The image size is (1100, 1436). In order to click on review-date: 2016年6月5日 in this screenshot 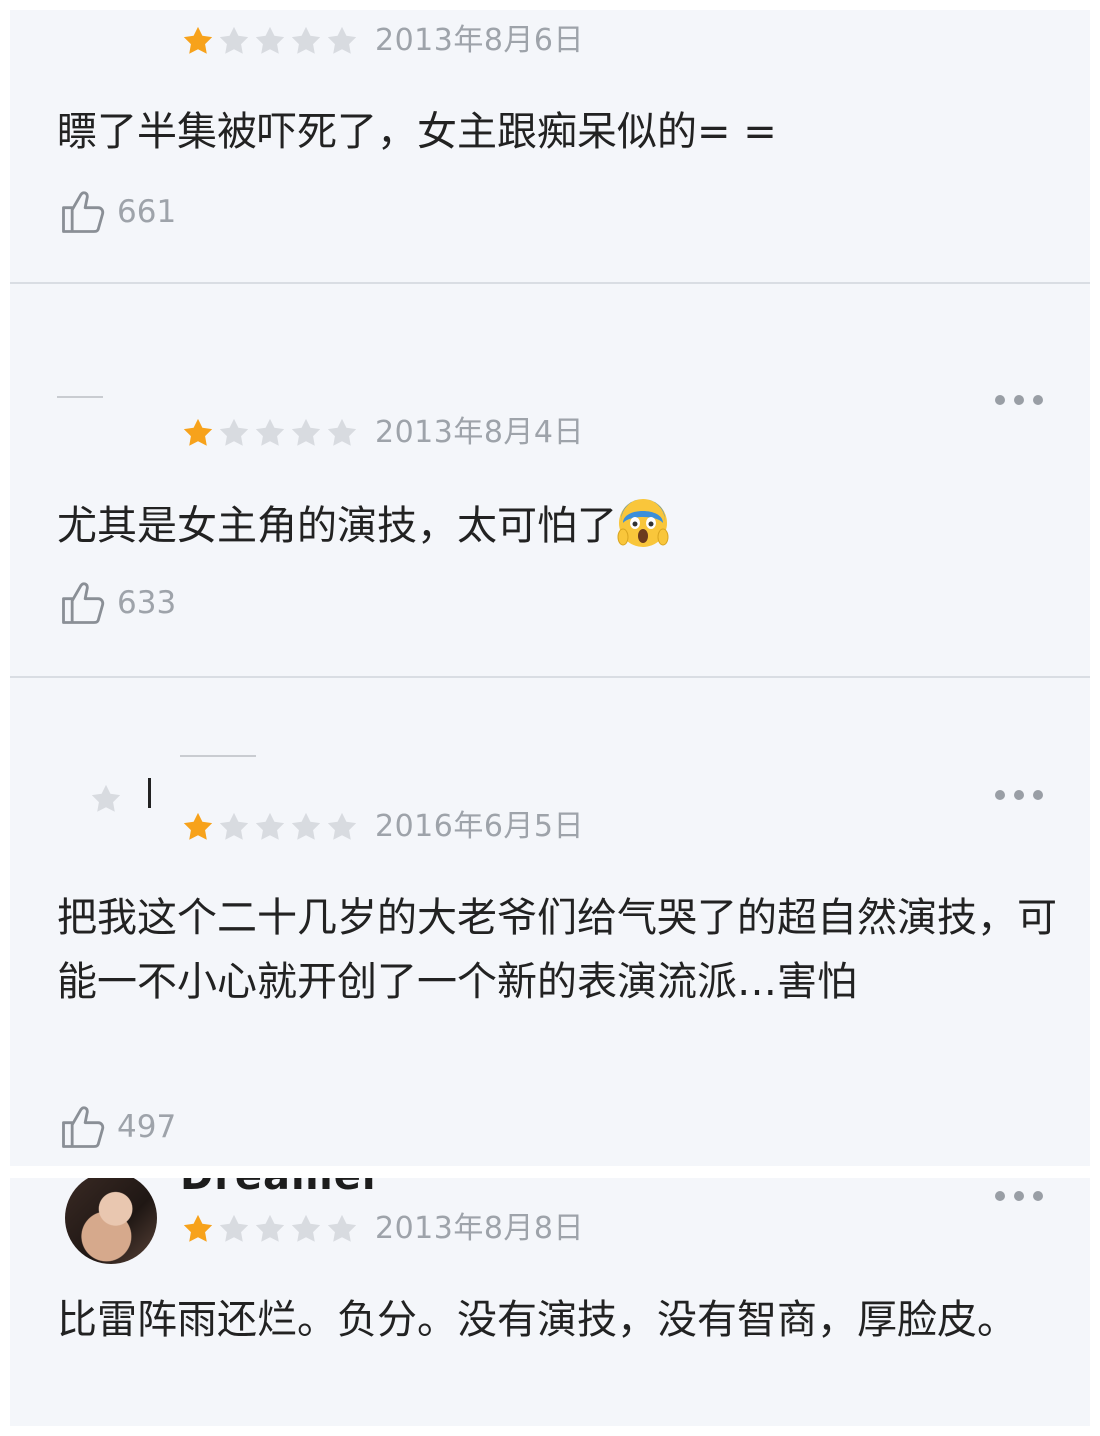, I will do `click(480, 826)`.